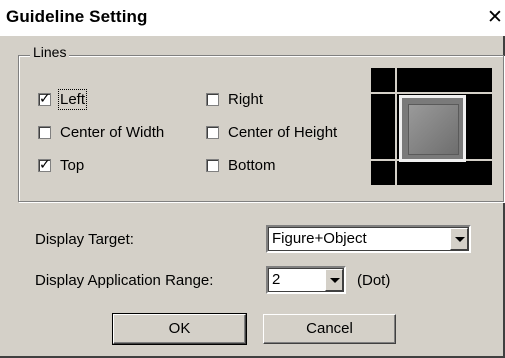 The image size is (505, 358). Describe the element at coordinates (252, 165) in the screenshot. I see `checkbox-bottom-label: Bottom` at that location.